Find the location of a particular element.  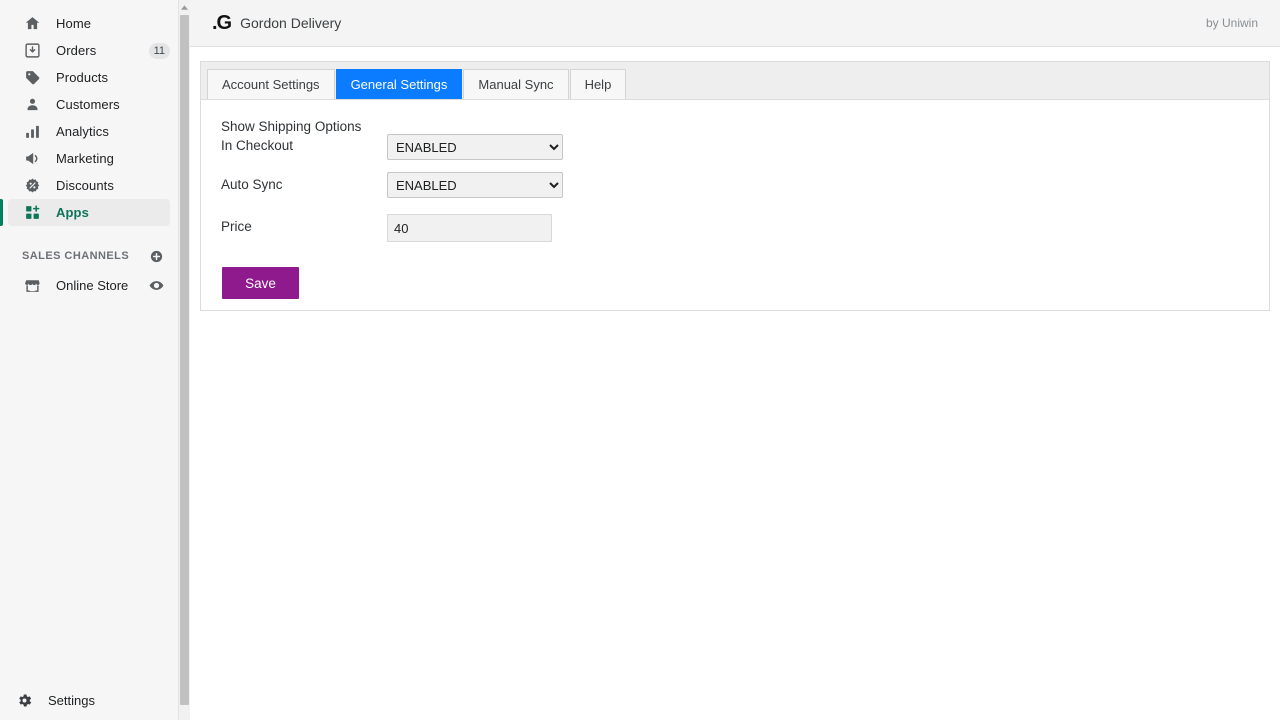

sidebar-item-label: Analytics is located at coordinates (82, 131).